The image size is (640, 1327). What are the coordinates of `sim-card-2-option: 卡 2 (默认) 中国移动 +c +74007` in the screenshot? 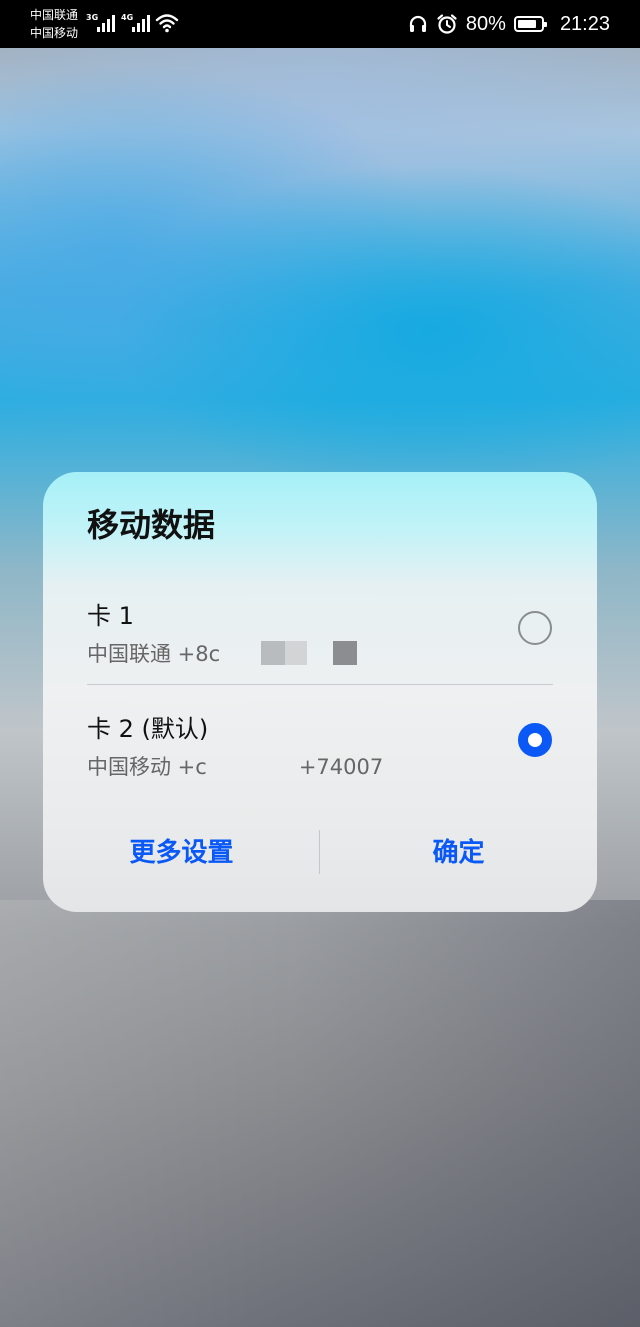 It's located at (320, 744).